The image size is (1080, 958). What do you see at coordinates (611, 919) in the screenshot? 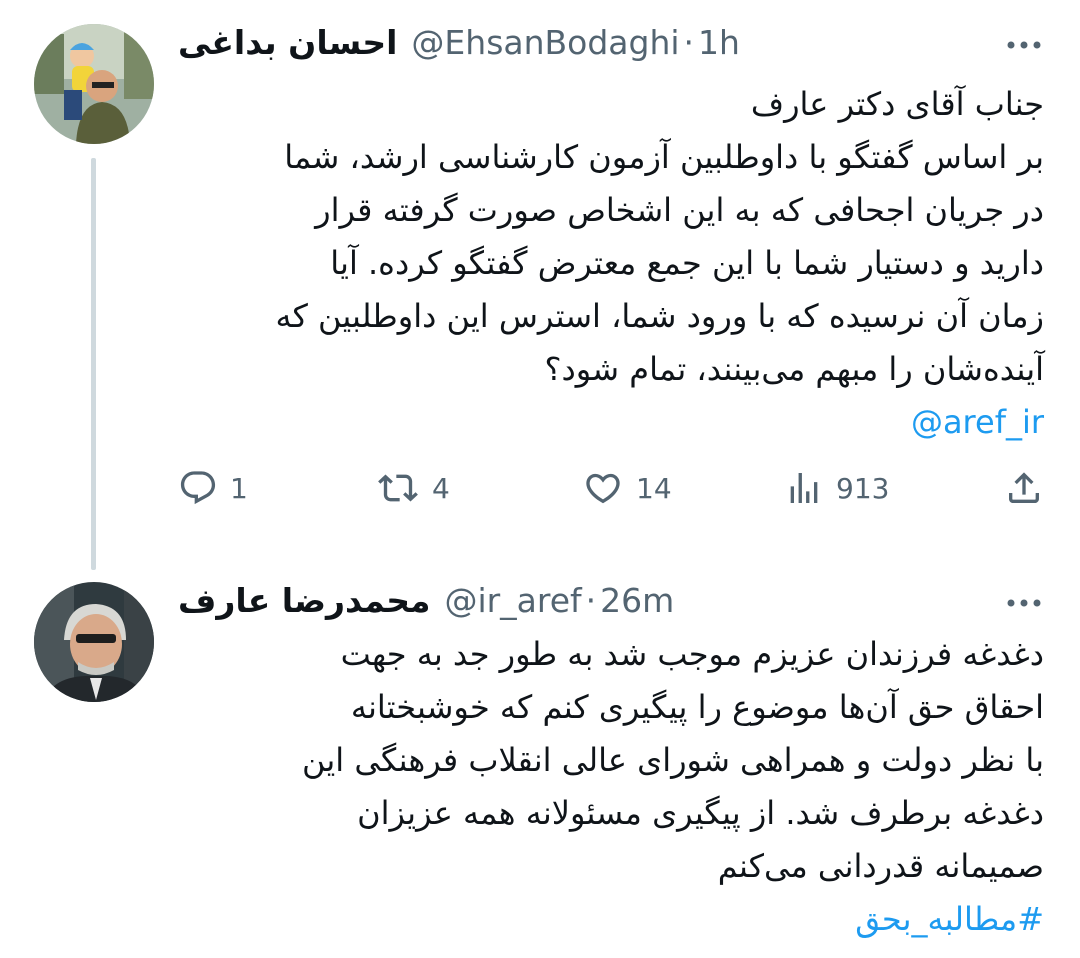
I see `hashtag-link: #مطالبه_بحق` at bounding box center [611, 919].